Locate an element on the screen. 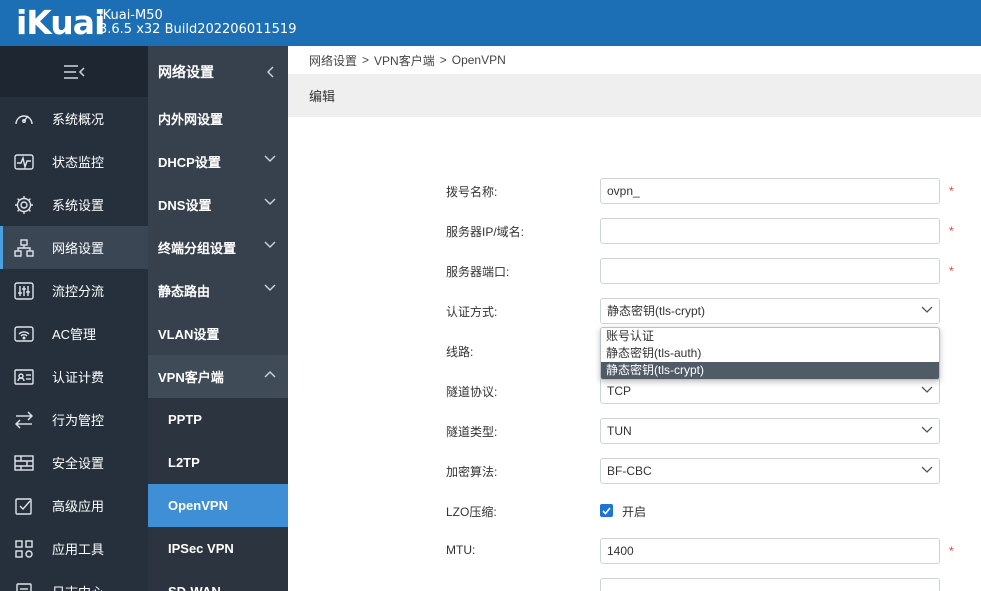 The height and width of the screenshot is (591, 981). form-row-mtu: MTU: 1400 * is located at coordinates (634, 551).